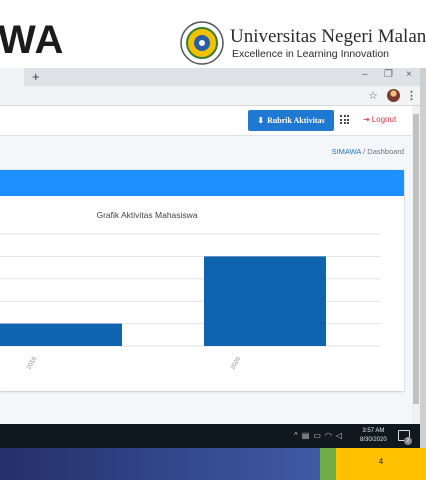 The width and height of the screenshot is (426, 480). I want to click on footer-band-green, so click(328, 464).